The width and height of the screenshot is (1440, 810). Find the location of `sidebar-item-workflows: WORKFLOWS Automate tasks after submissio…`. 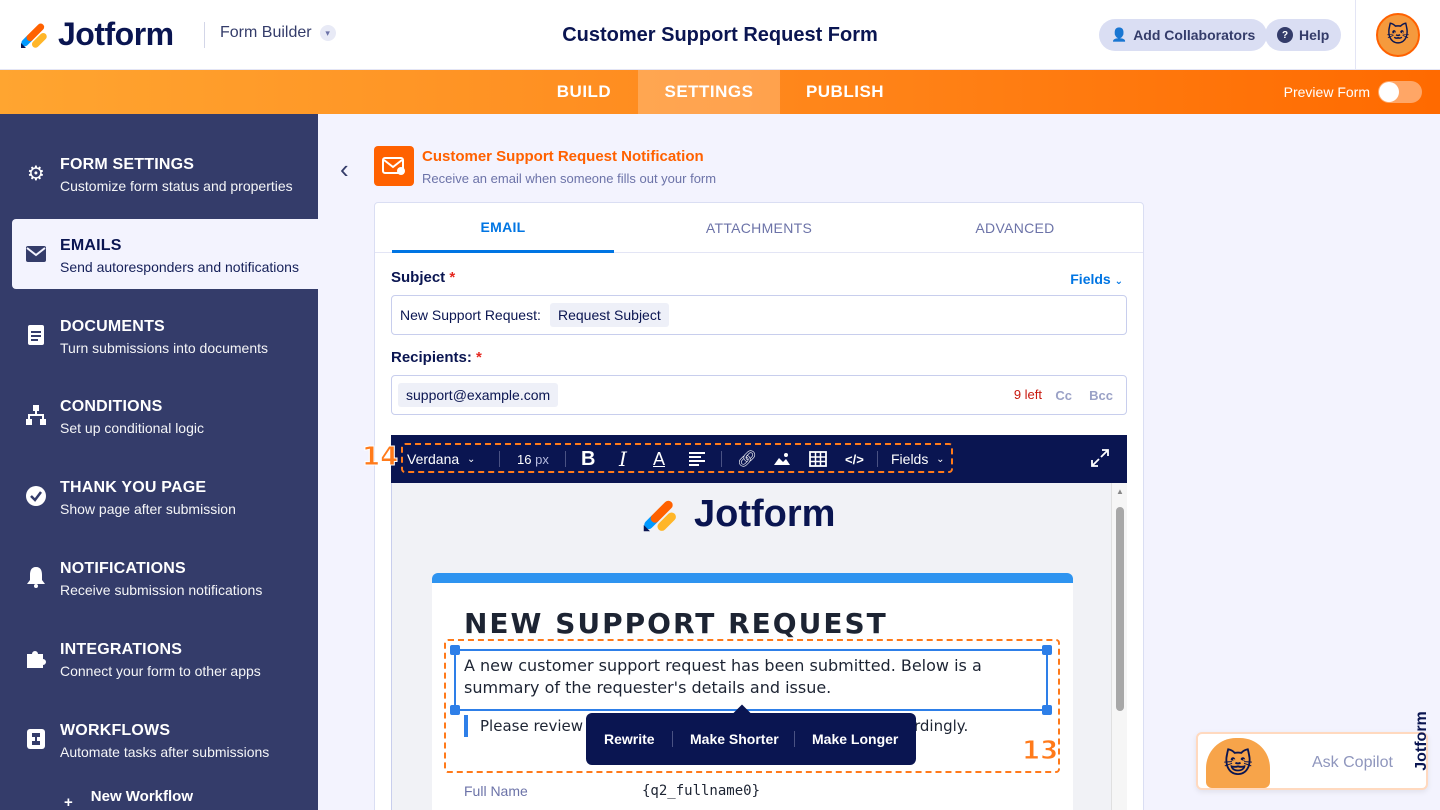

sidebar-item-workflows: WORKFLOWS Automate tasks after submissio… is located at coordinates (159, 739).